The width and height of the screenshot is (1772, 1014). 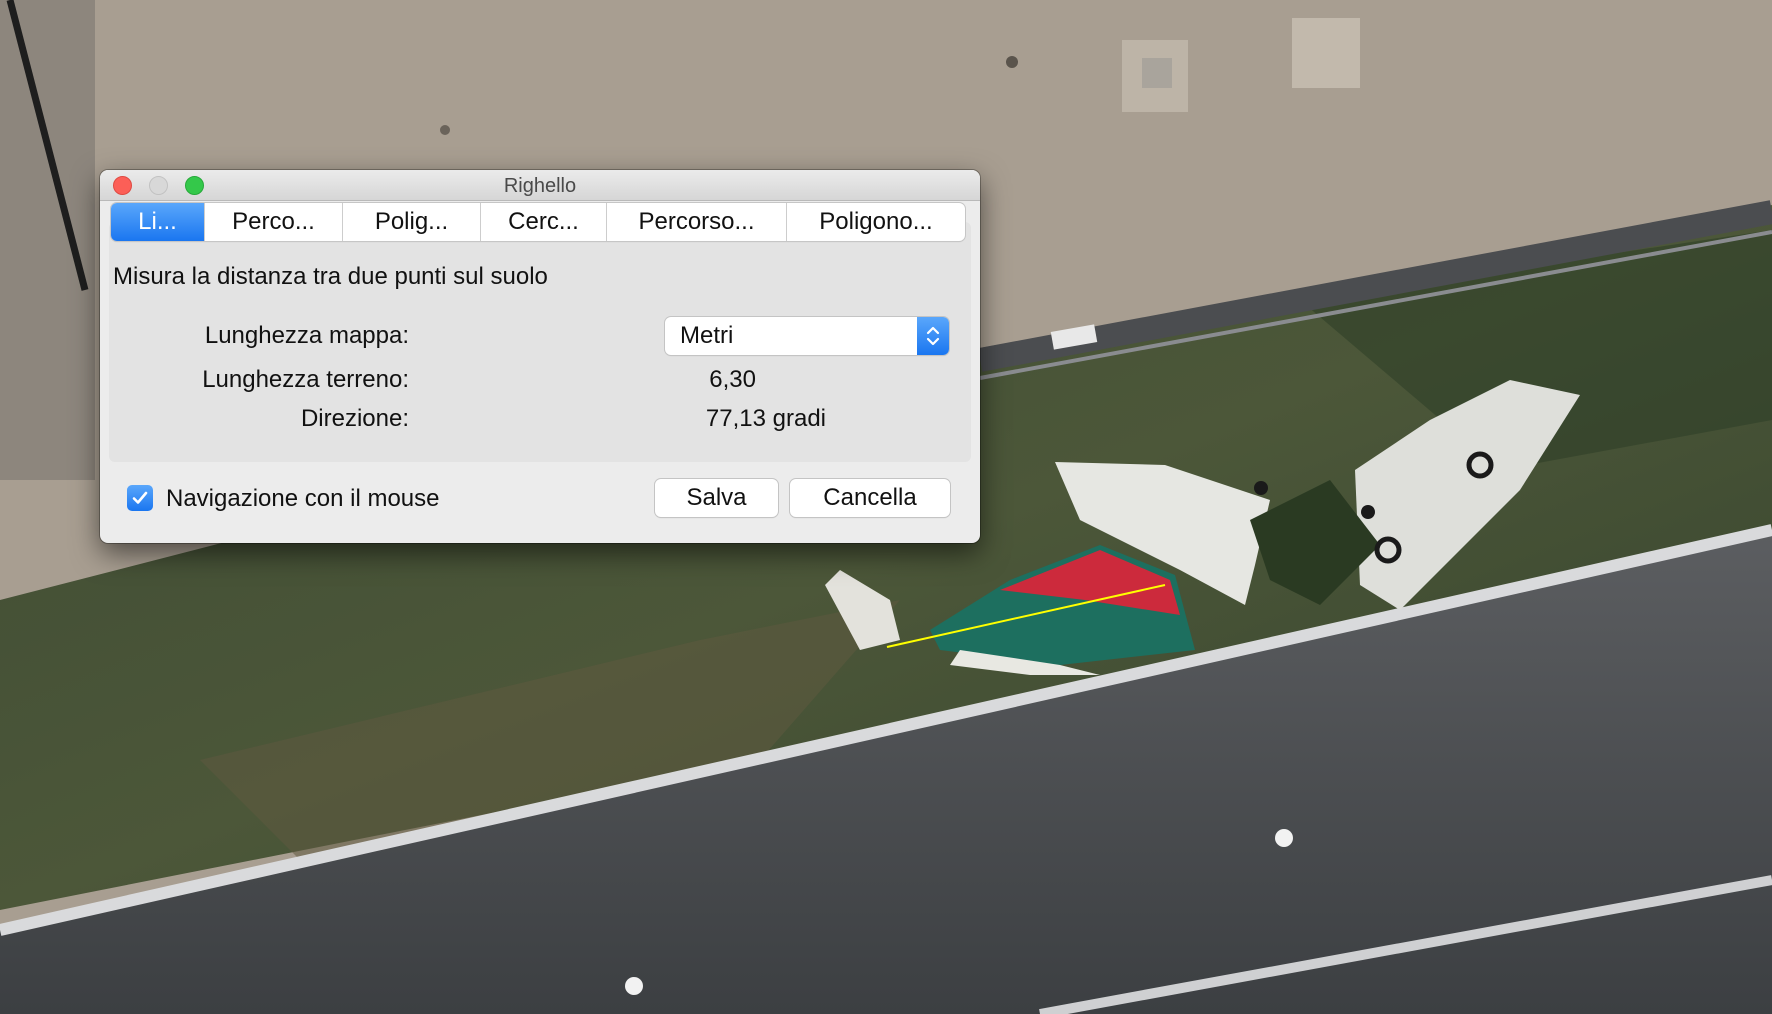 I want to click on updown-chevron-icon, so click(x=933, y=336).